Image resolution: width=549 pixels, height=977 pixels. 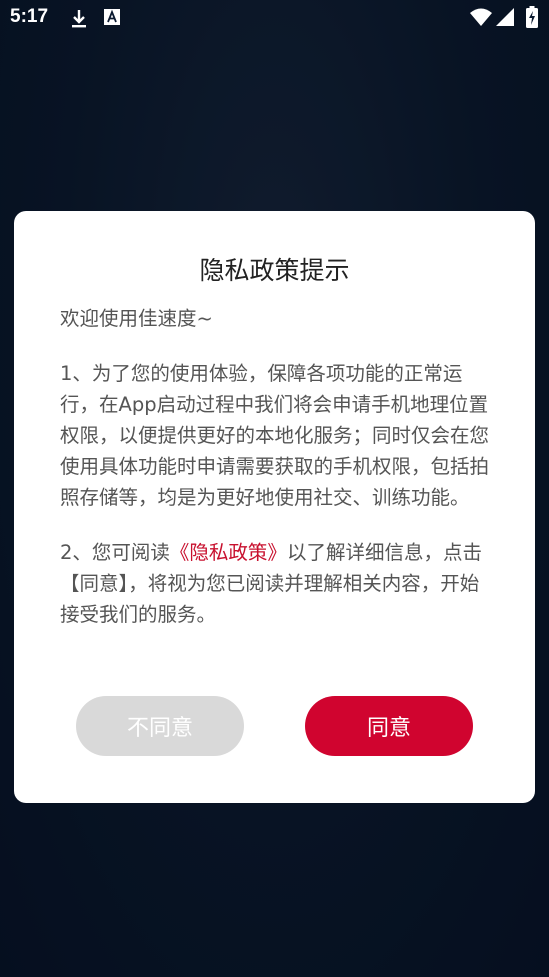 What do you see at coordinates (160, 726) in the screenshot?
I see `disagree-button: 不同意` at bounding box center [160, 726].